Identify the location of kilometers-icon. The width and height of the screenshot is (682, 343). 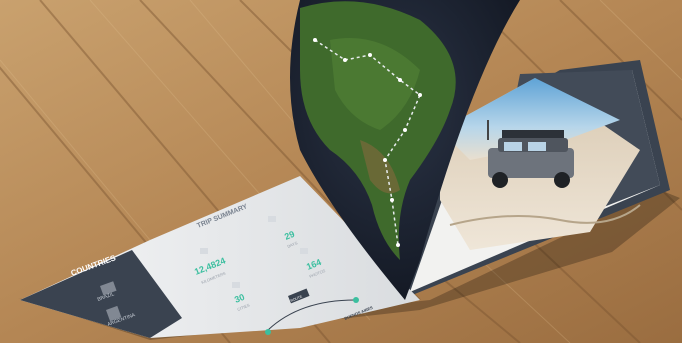
(204, 251).